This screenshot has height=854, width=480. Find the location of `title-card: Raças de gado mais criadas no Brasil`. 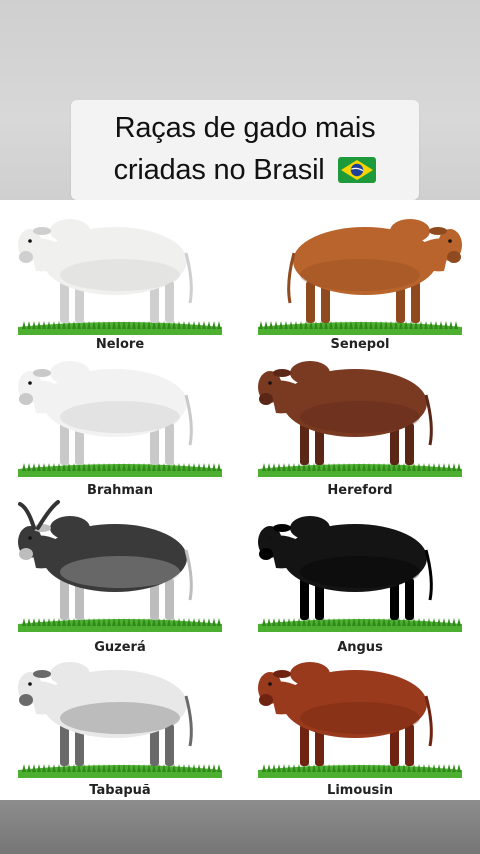

title-card: Raças de gado mais criadas no Brasil is located at coordinates (245, 150).